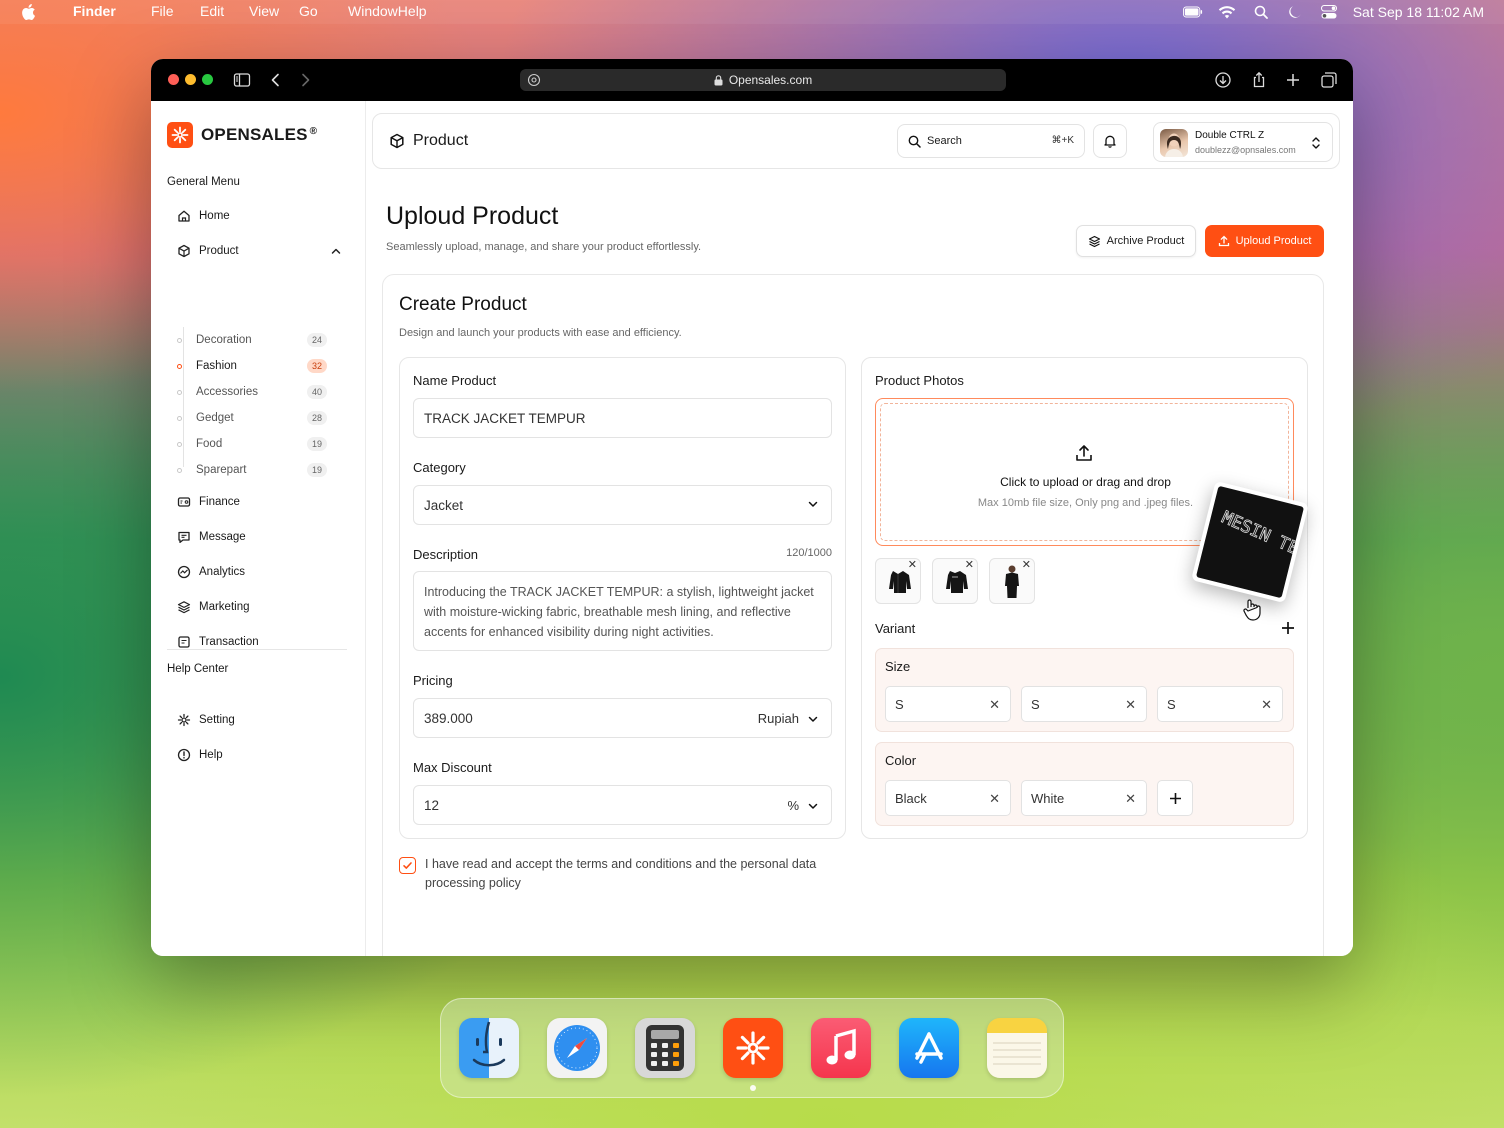  What do you see at coordinates (1261, 12) in the screenshot?
I see `spotlight-icon` at bounding box center [1261, 12].